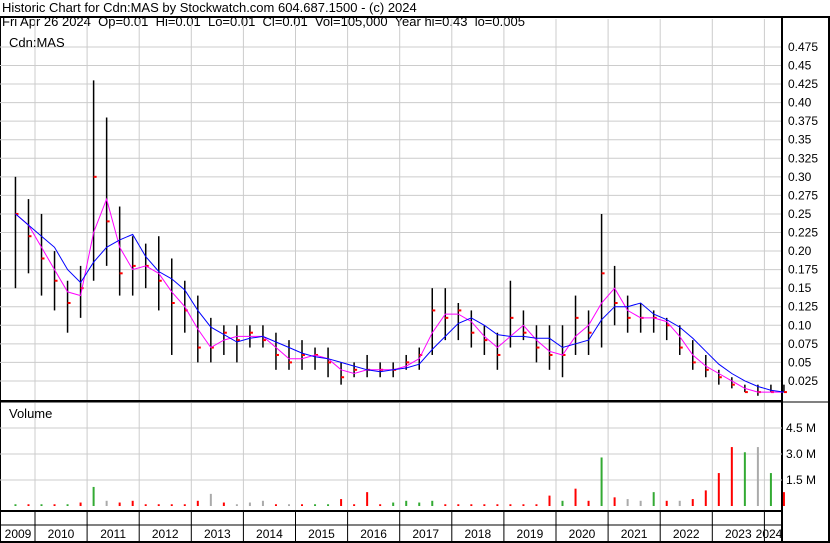  What do you see at coordinates (803, 270) in the screenshot?
I see `price-tick-label: 0.175` at bounding box center [803, 270].